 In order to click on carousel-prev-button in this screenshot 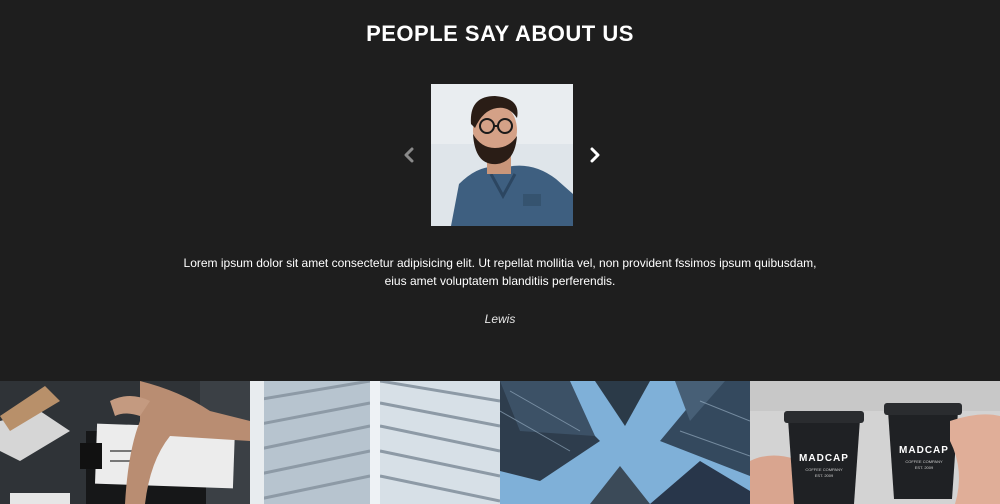, I will do `click(409, 155)`.